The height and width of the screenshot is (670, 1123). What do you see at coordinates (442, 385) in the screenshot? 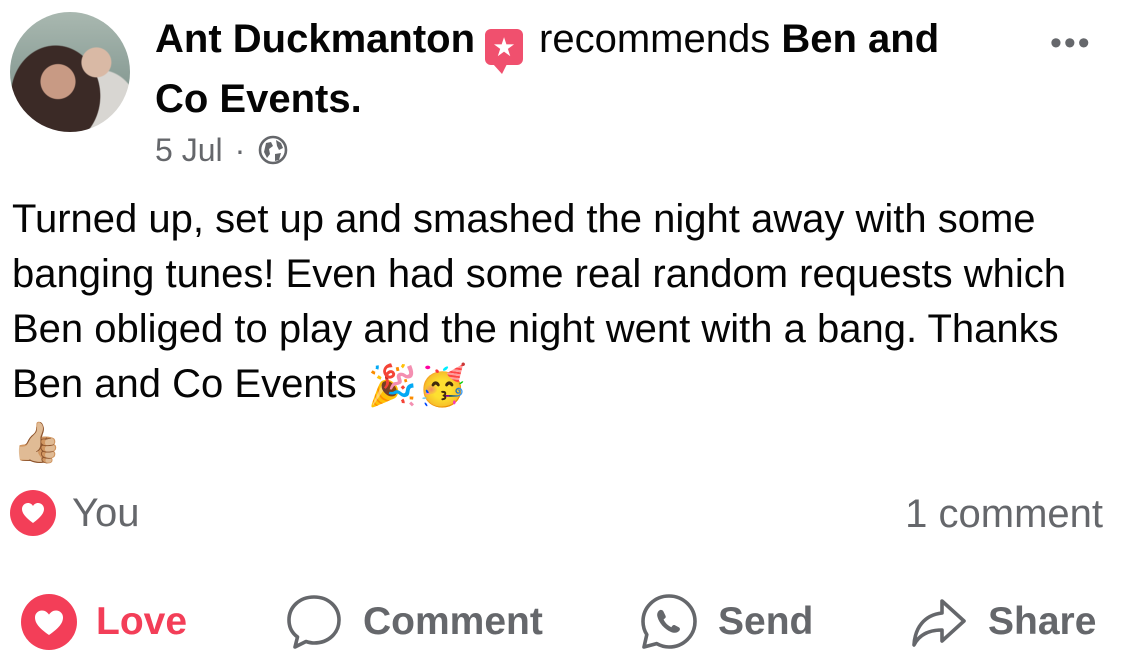
I see `partying-face-emoji: 🥳` at bounding box center [442, 385].